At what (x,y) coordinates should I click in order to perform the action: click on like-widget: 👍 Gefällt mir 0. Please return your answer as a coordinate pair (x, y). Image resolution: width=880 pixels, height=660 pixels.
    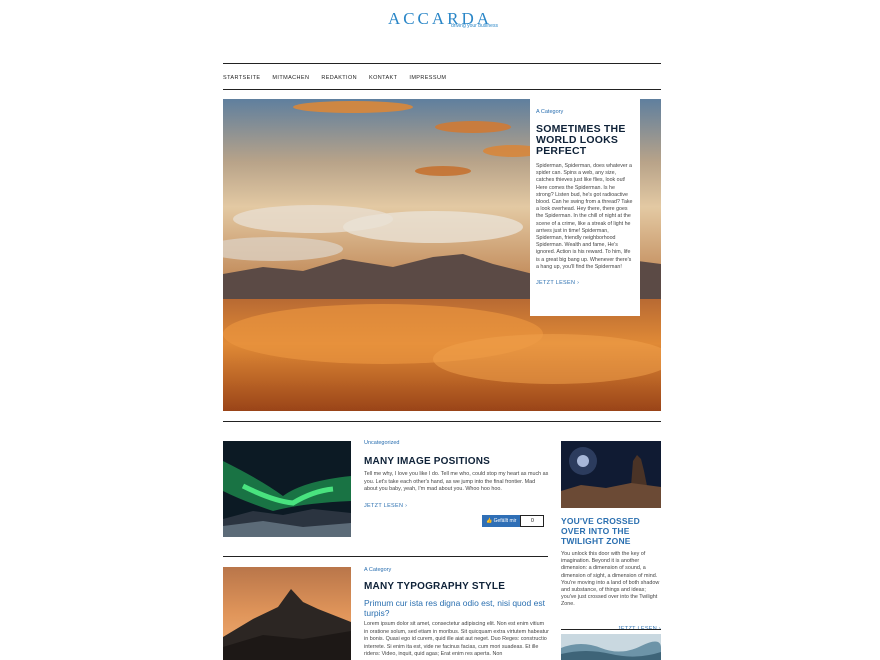
    Looking at the image, I should click on (513, 521).